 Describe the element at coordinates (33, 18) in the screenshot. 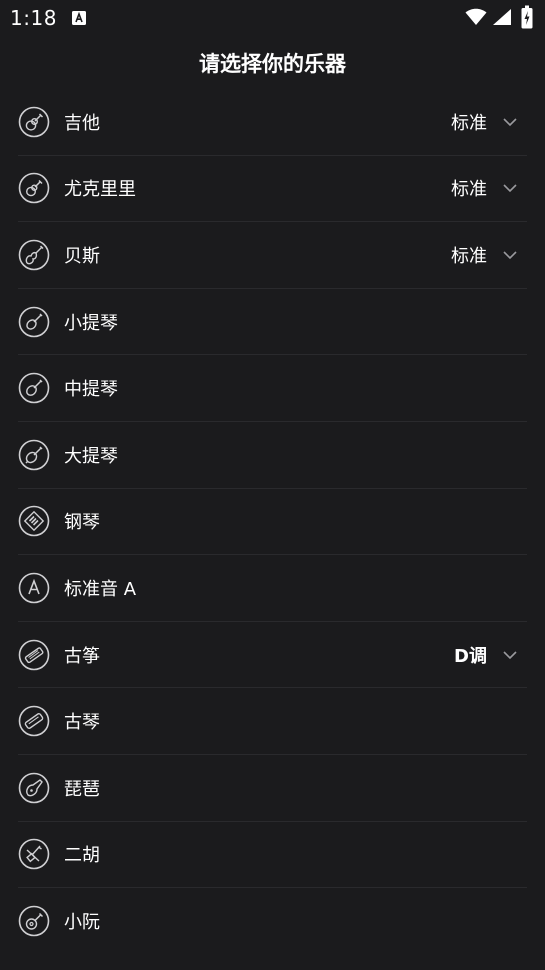

I see `status-time: 1:18` at that location.